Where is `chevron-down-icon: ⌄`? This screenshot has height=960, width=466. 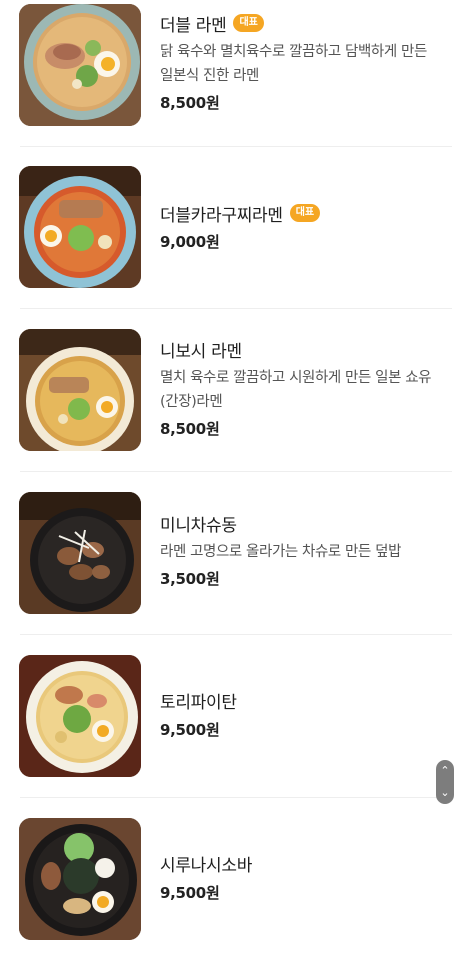 chevron-down-icon: ⌄ is located at coordinates (445, 793).